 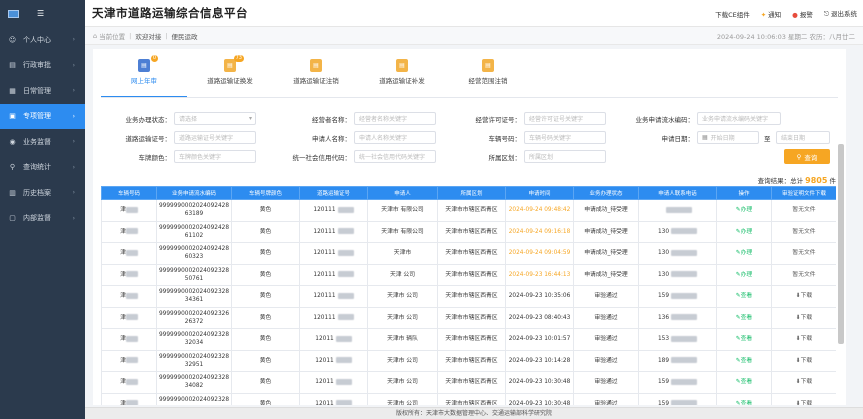 What do you see at coordinates (539, 398) in the screenshot?
I see `cell-time: 2024-09-23 10:30:48` at bounding box center [539, 398].